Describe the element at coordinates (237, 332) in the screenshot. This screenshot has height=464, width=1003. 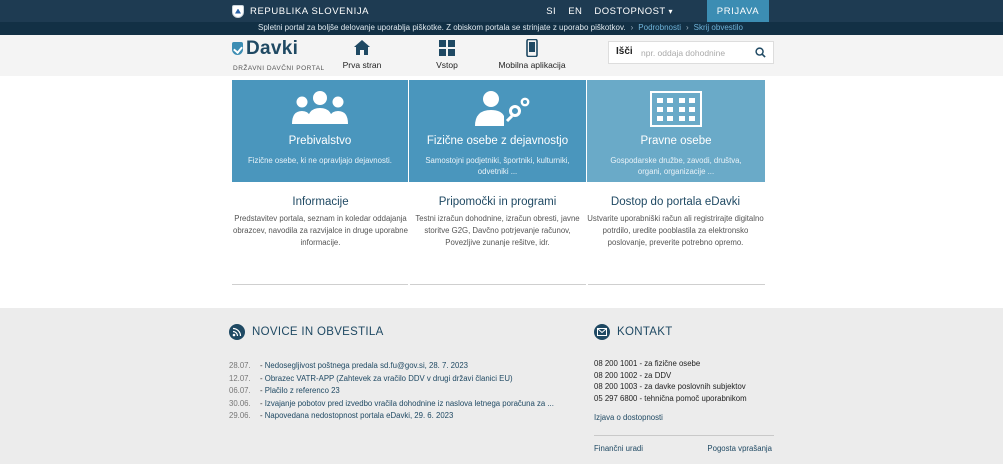
I see `rss-icon` at that location.